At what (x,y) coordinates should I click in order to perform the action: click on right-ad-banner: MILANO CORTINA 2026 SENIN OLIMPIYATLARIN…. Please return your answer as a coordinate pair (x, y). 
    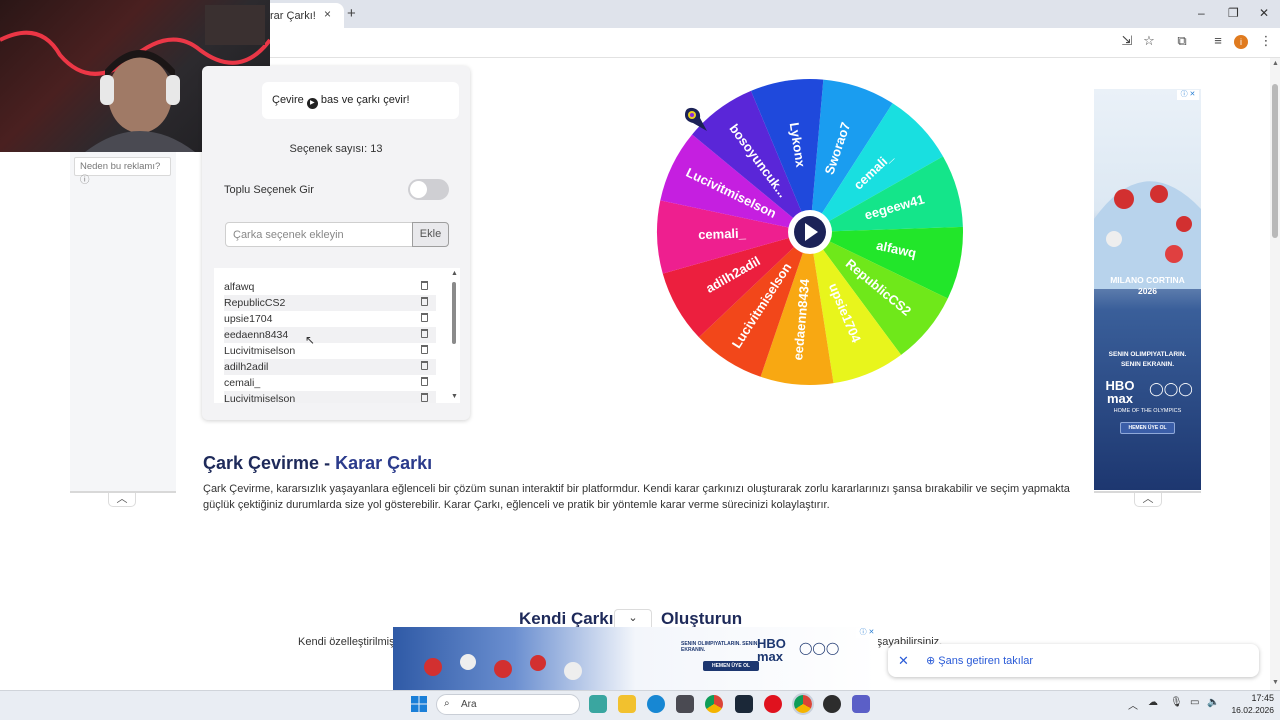
    Looking at the image, I should click on (1147, 289).